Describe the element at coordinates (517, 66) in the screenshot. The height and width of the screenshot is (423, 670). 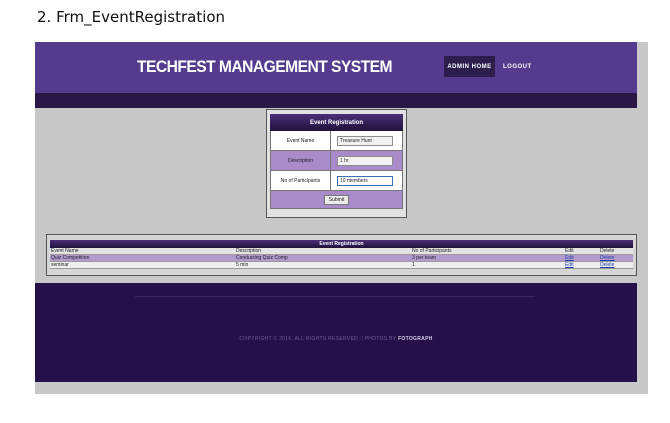
I see `logout-link: LOGOUT` at that location.